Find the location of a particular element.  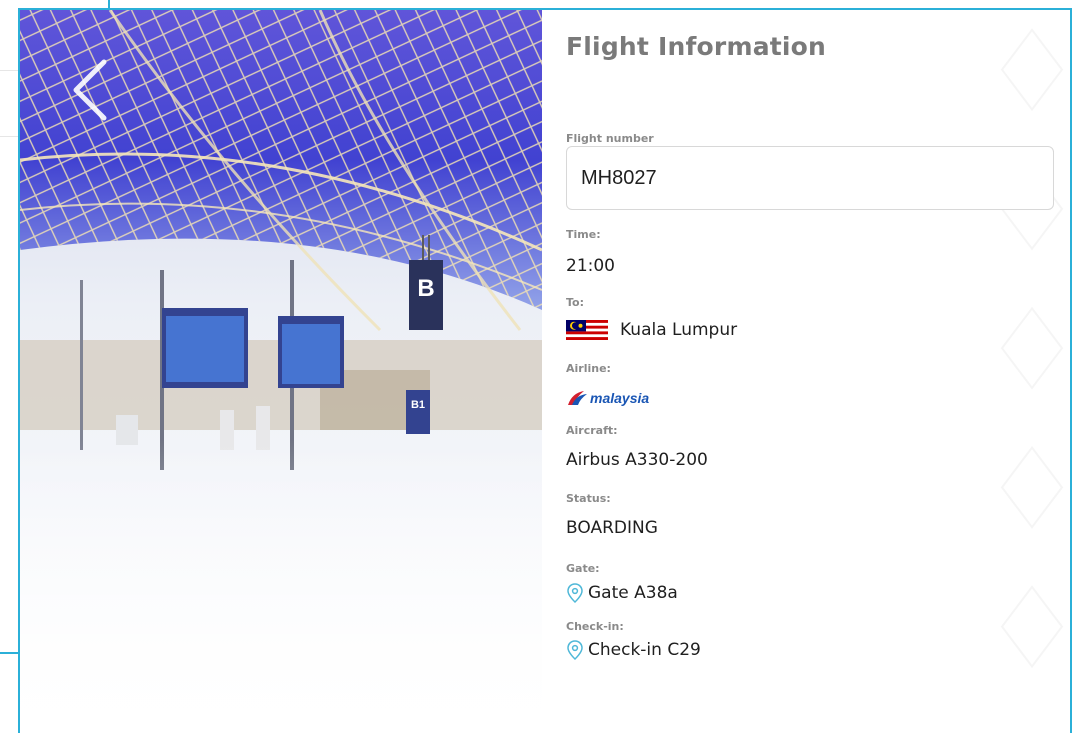

decorative-pattern is located at coordinates (1032, 348).